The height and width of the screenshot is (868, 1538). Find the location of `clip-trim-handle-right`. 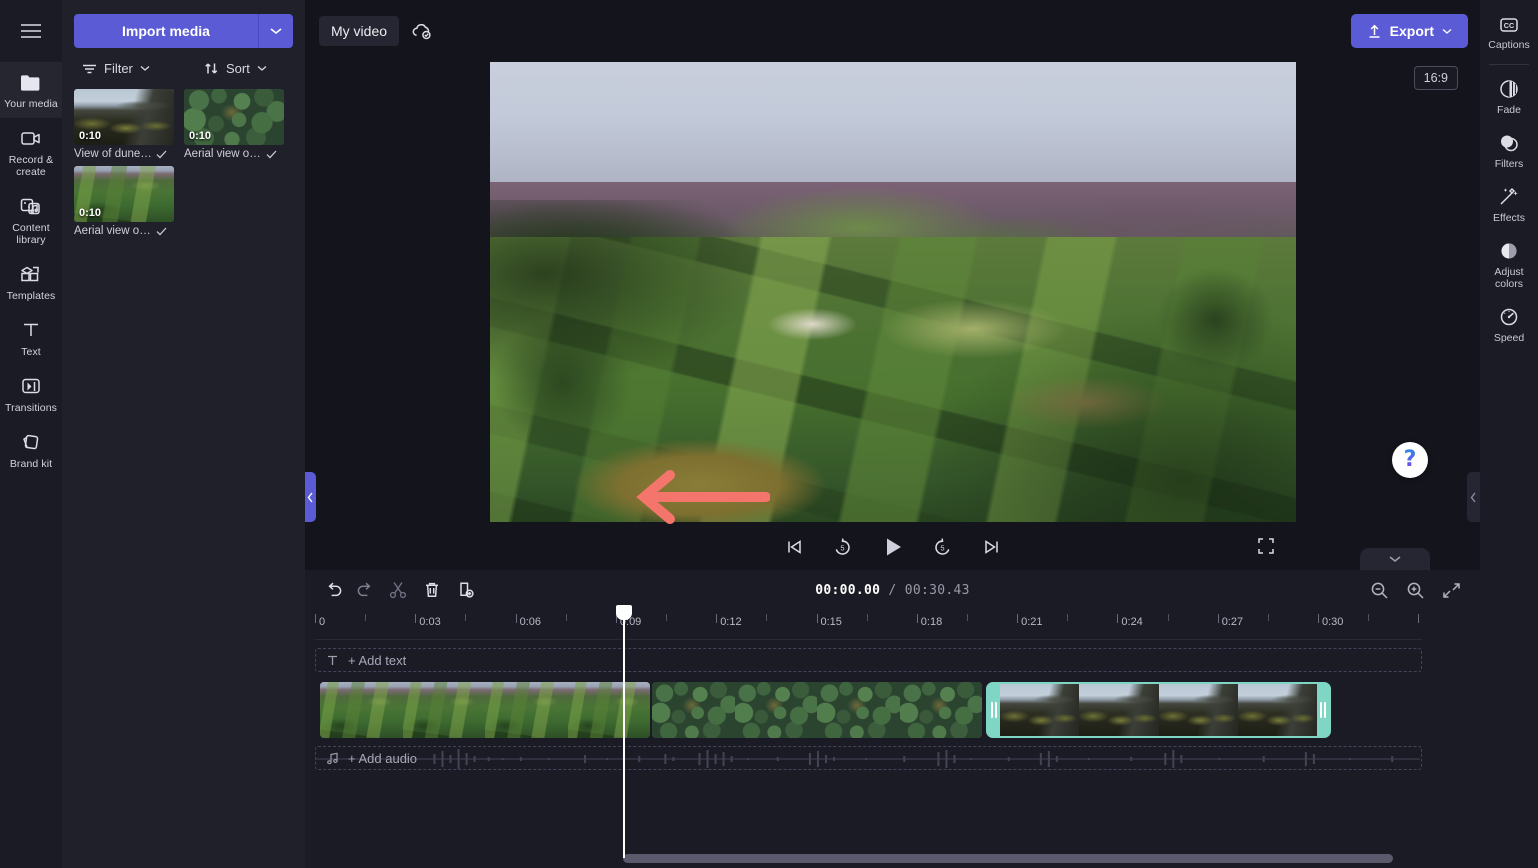

clip-trim-handle-right is located at coordinates (1323, 710).